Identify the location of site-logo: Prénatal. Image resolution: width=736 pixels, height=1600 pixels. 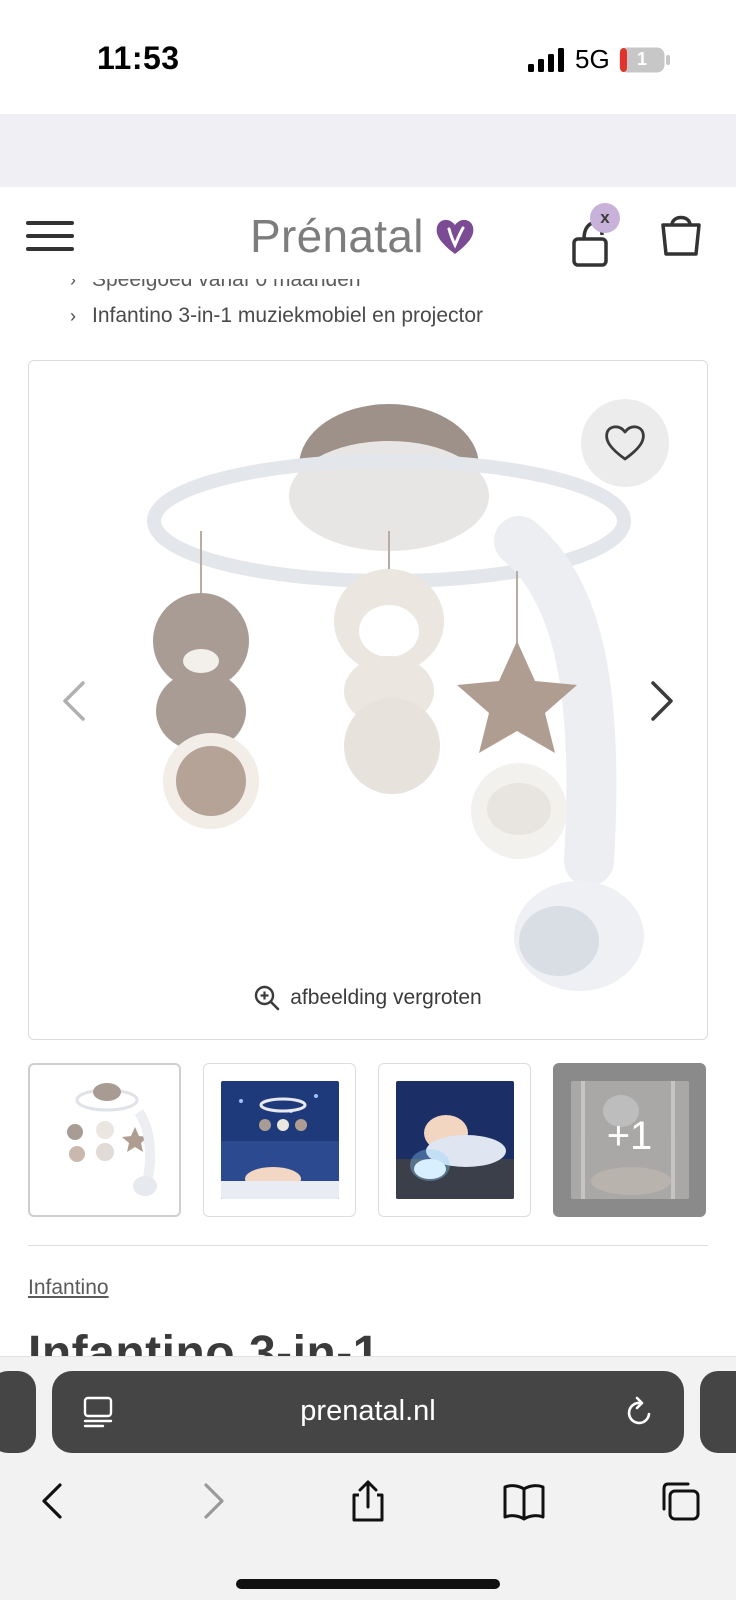
(363, 236).